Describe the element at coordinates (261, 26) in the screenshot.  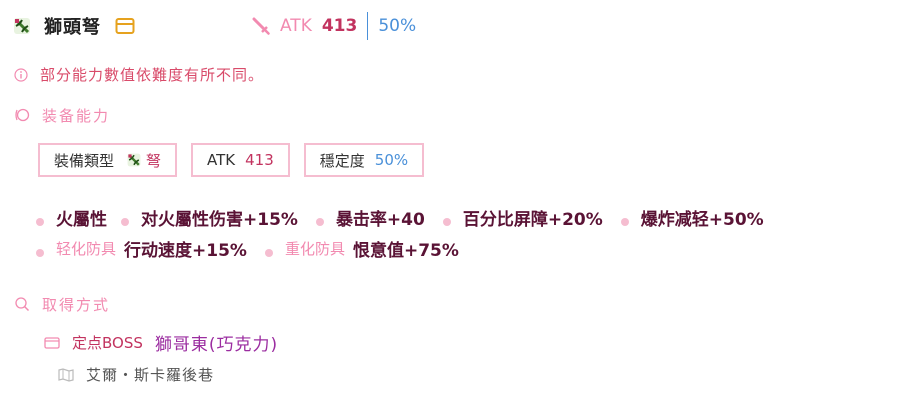
I see `sword-icon` at that location.